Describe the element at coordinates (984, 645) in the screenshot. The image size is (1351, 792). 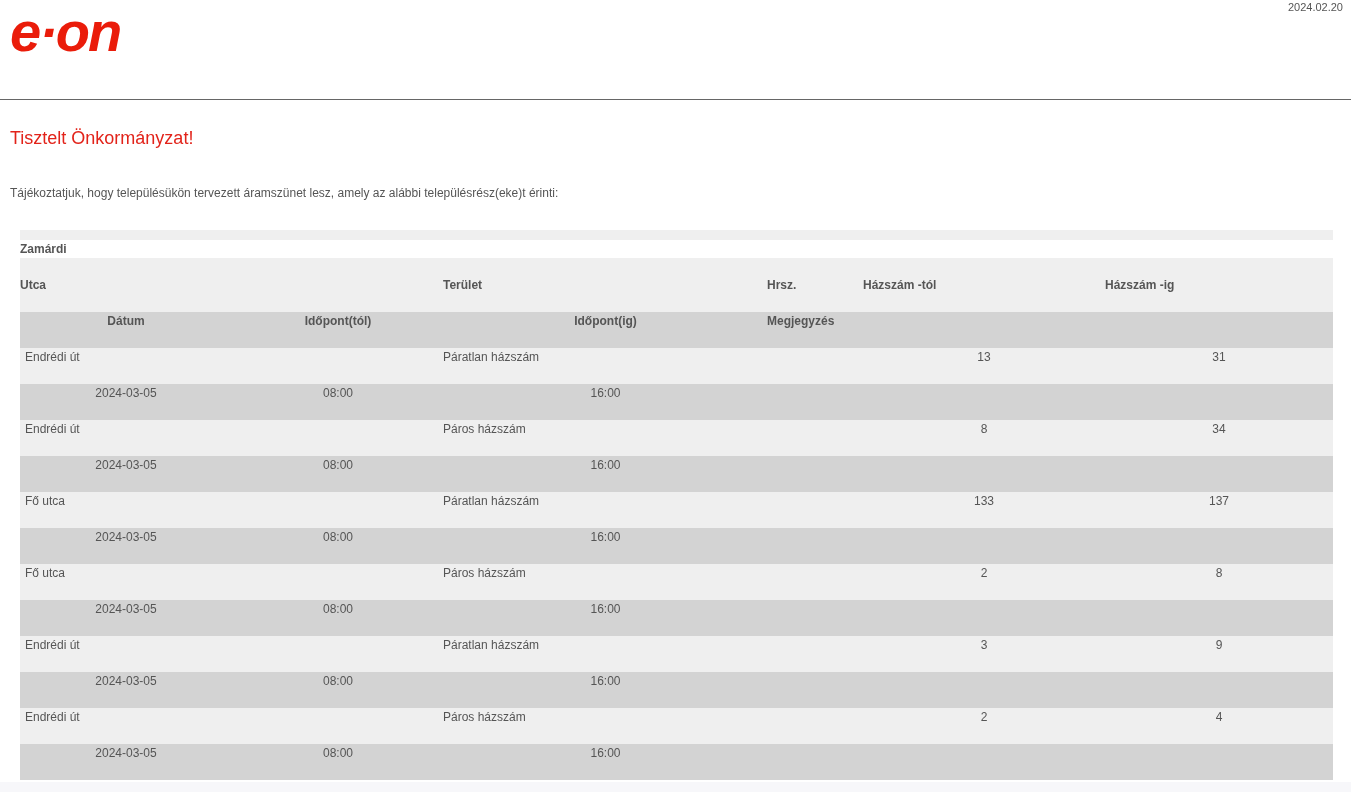
I see `table-cell: 3` at that location.